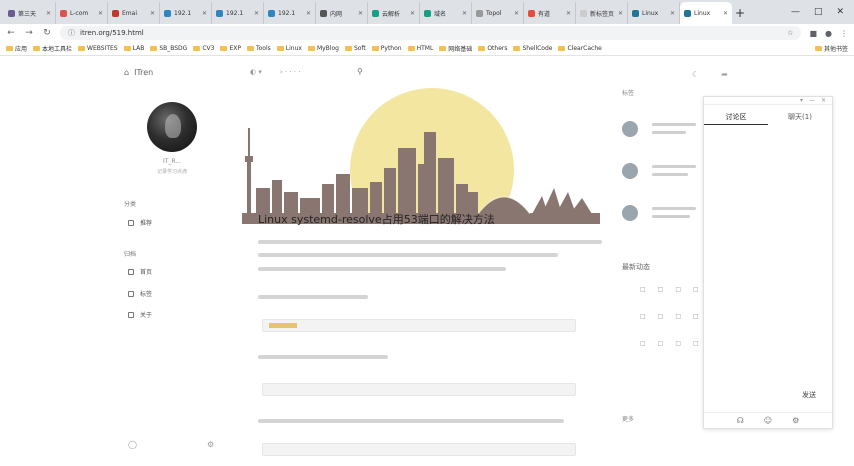 This screenshot has width=854, height=466. I want to click on avatar, so click(172, 127).